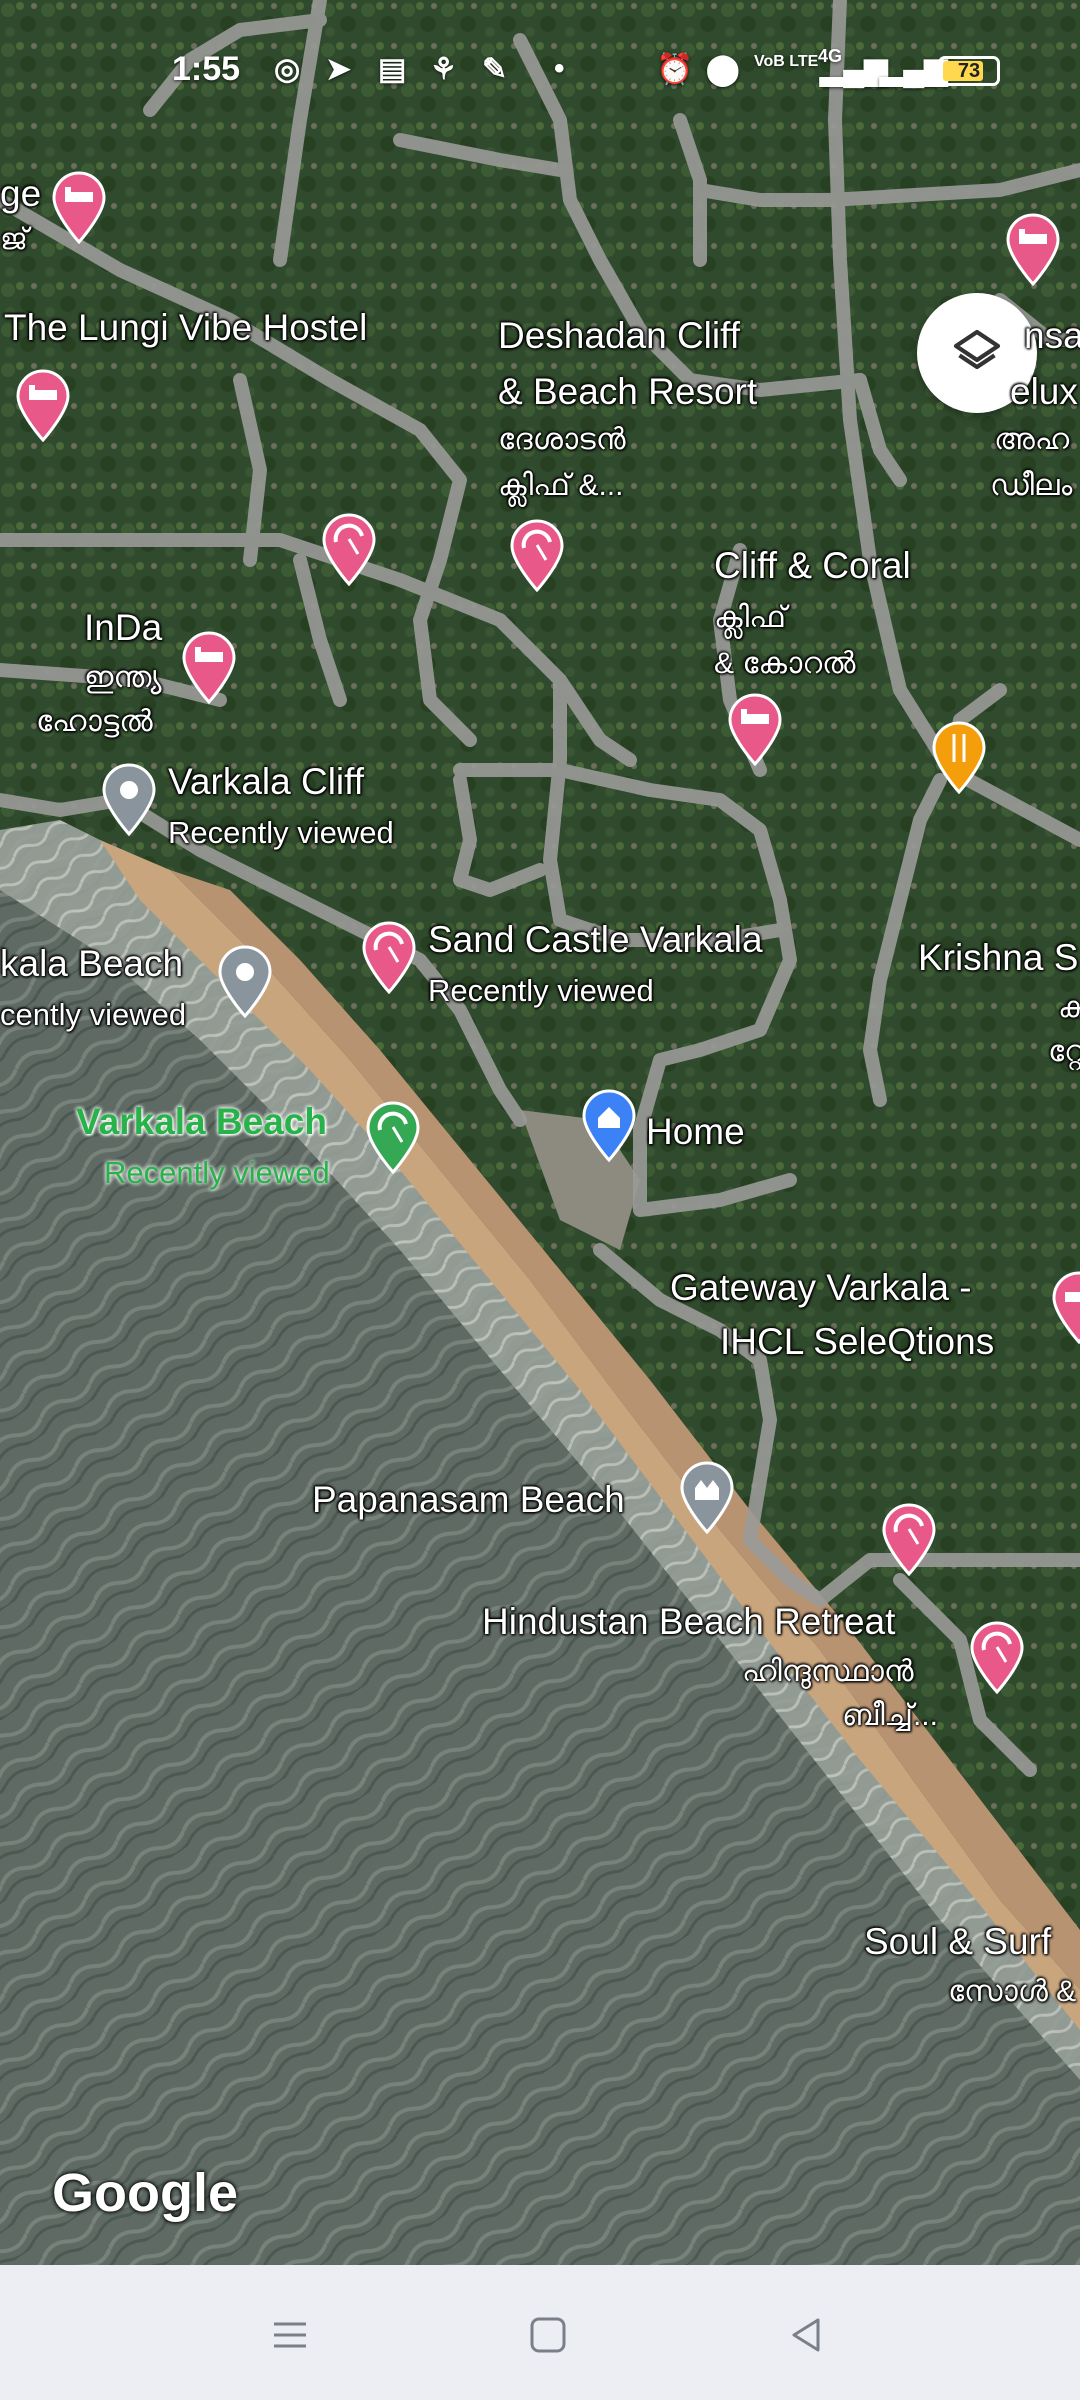 This screenshot has height=2400, width=1080. Describe the element at coordinates (339, 69) in the screenshot. I see `telegram-icon: ➤` at that location.